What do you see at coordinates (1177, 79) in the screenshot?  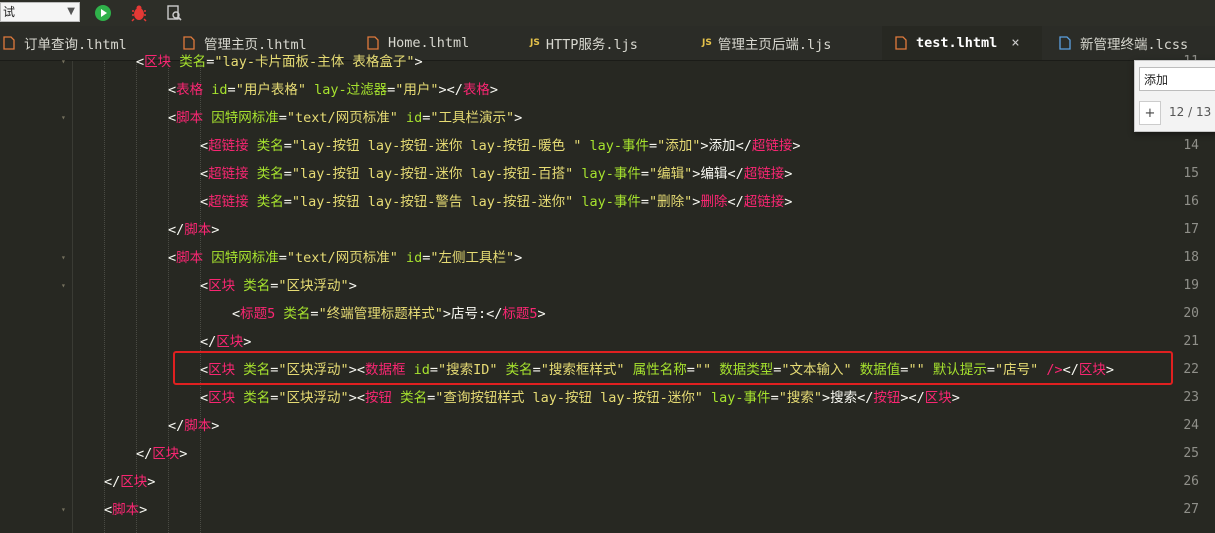 I see `find-input` at bounding box center [1177, 79].